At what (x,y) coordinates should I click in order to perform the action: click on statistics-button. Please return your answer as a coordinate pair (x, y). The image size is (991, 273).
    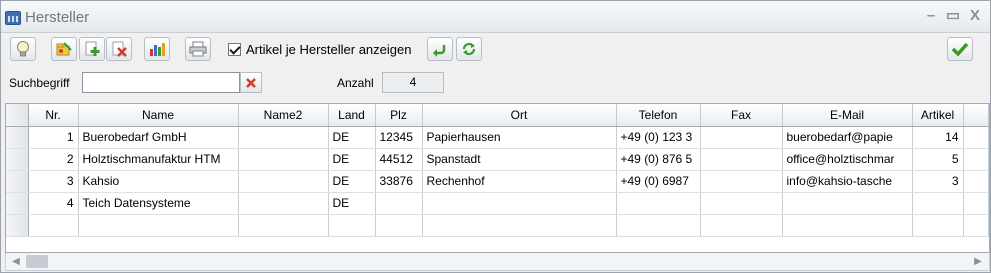
    Looking at the image, I should click on (157, 49).